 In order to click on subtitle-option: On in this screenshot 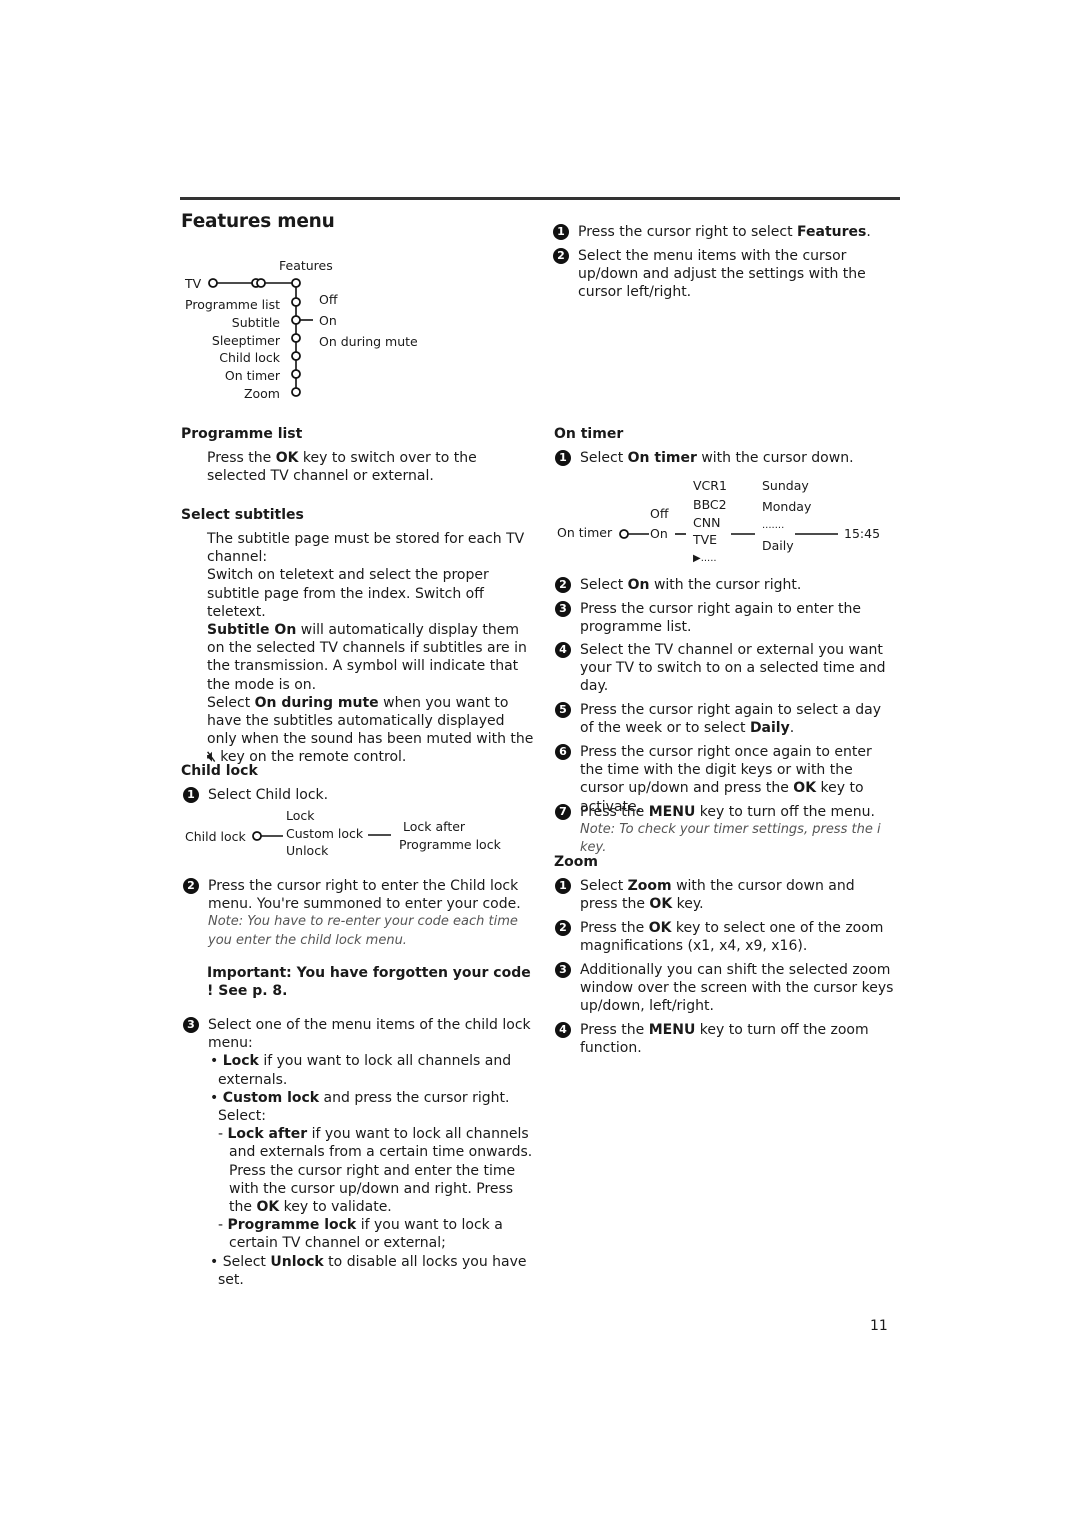, I will do `click(328, 320)`.